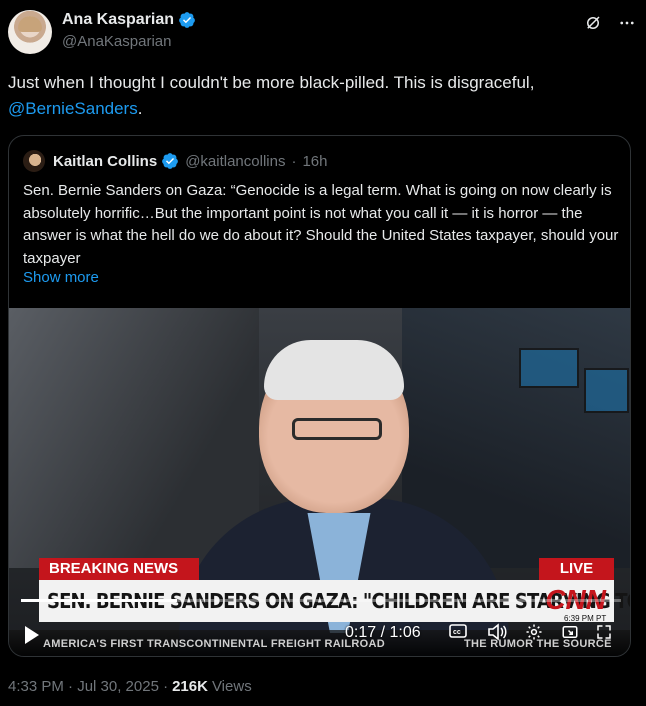  I want to click on show-more-link: Show more, so click(61, 277).